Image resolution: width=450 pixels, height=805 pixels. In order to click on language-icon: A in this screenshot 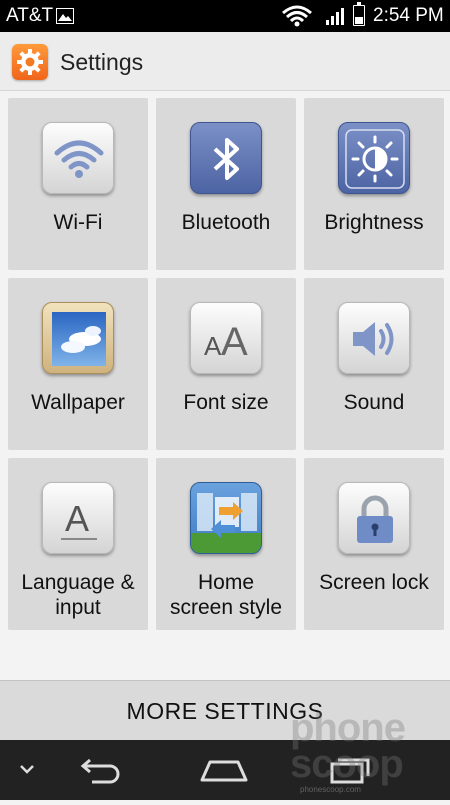, I will do `click(78, 518)`.